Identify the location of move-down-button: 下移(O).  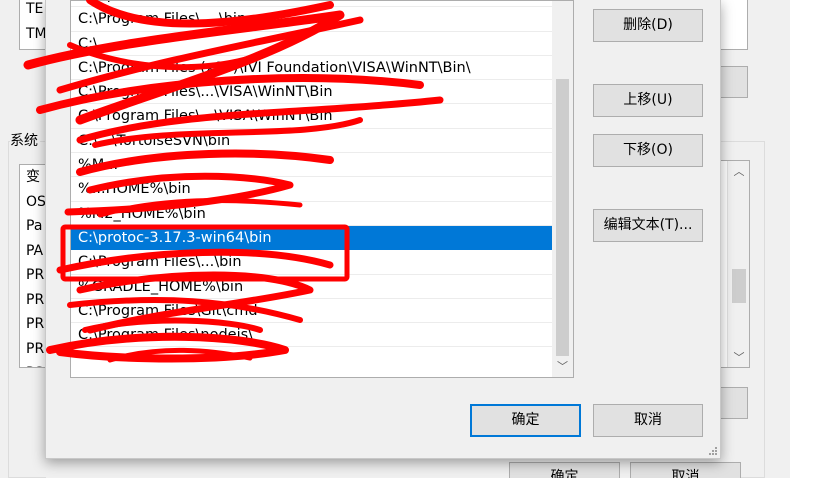
(648, 150).